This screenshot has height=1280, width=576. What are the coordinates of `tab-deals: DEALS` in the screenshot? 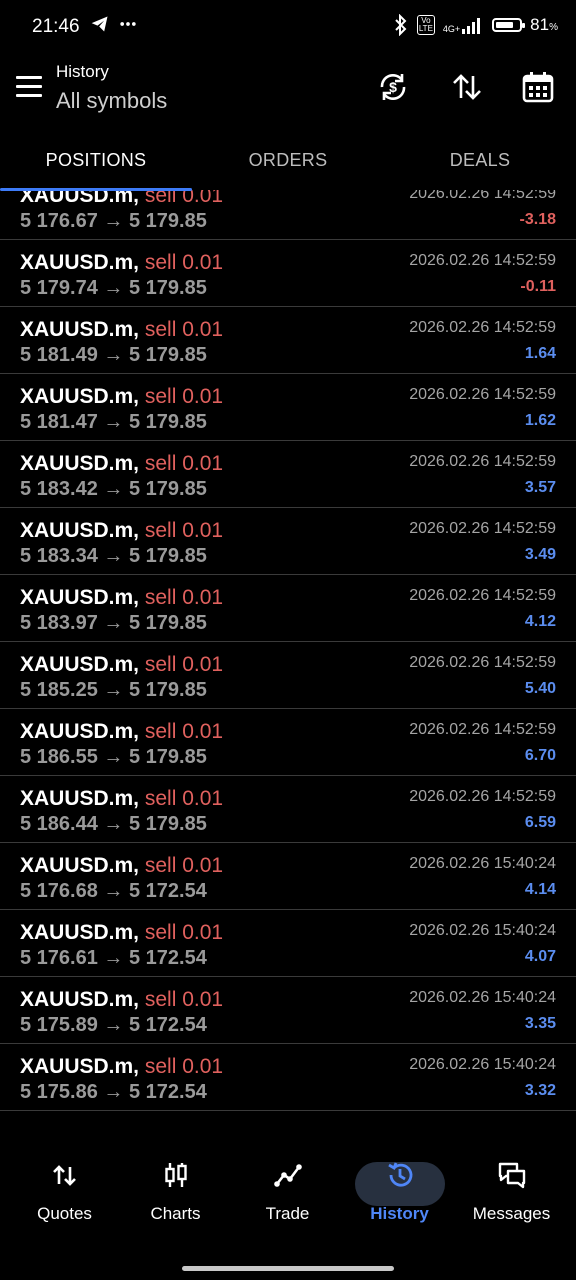 It's located at (480, 160).